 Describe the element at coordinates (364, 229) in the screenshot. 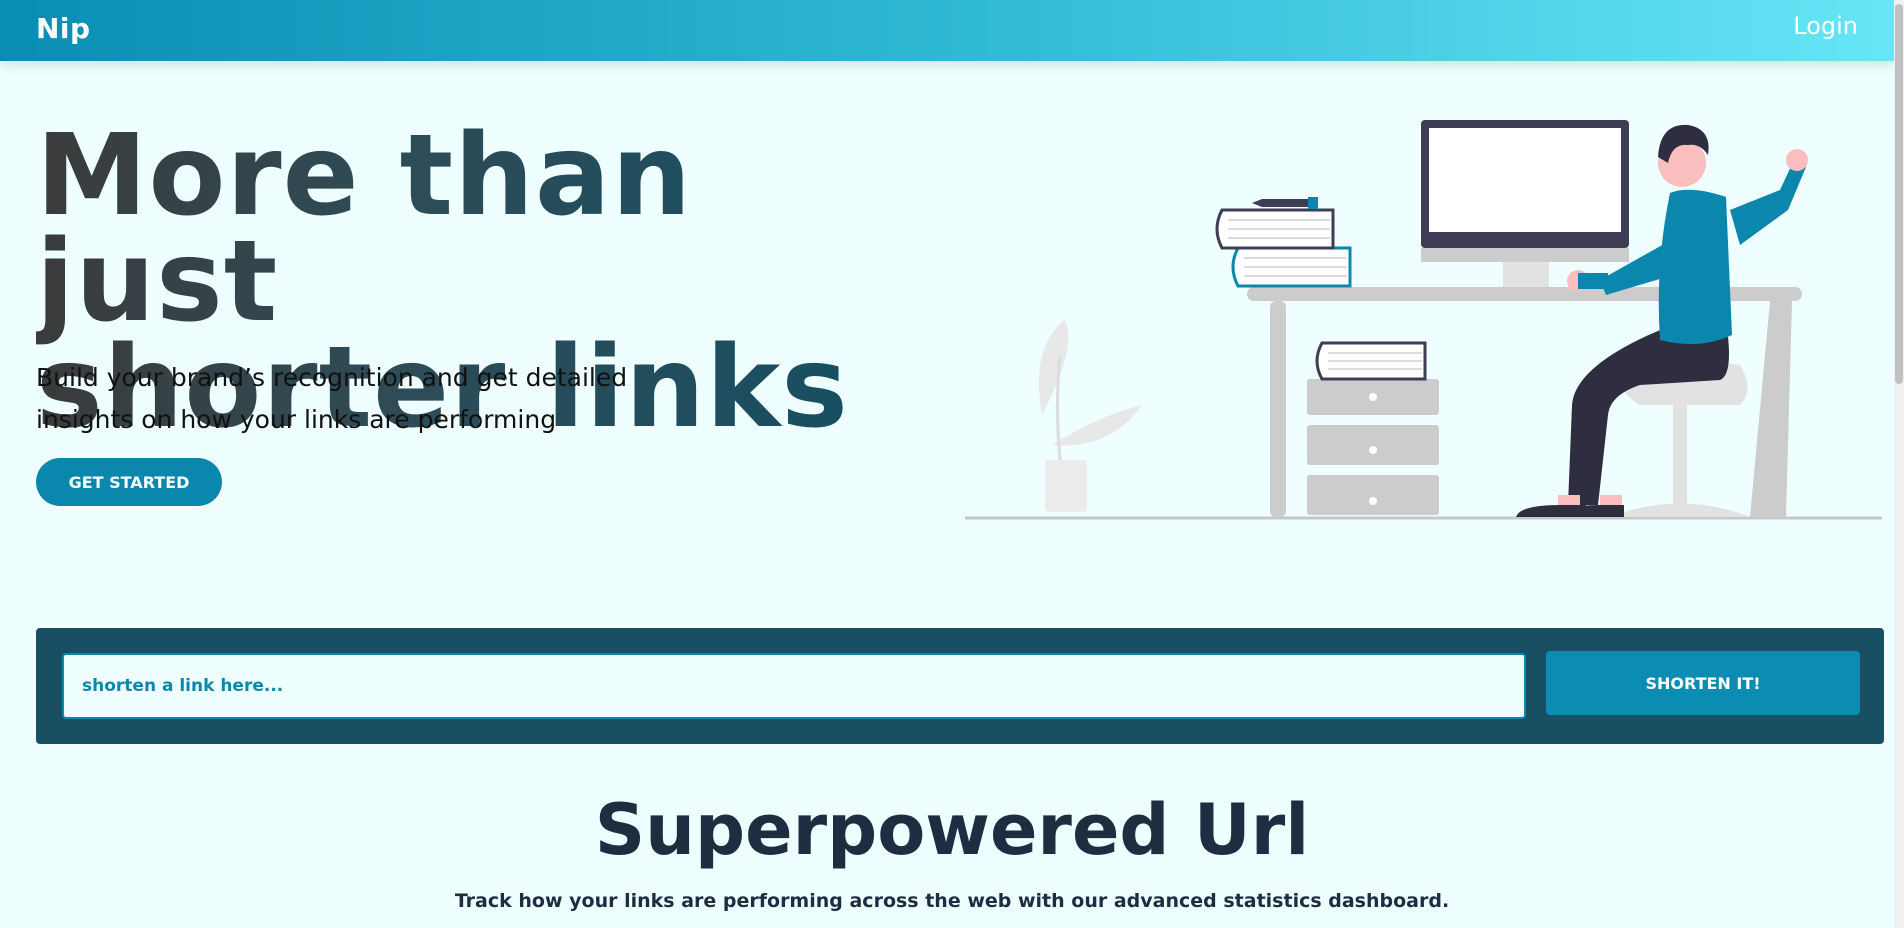

I see `hero-title-line1: More than just` at that location.